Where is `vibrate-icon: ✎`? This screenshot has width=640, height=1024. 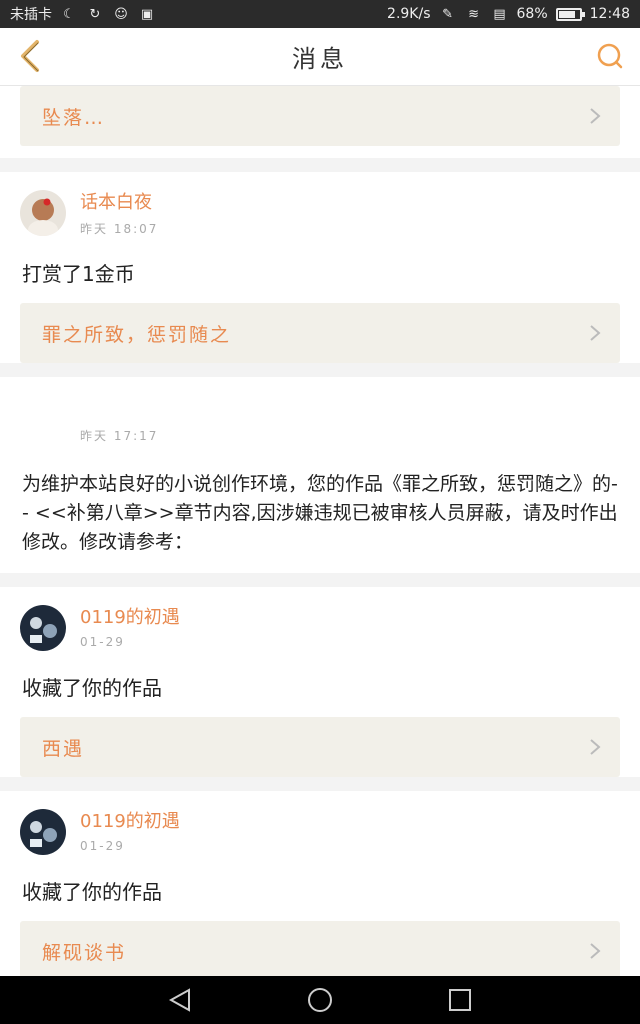 vibrate-icon: ✎ is located at coordinates (447, 14).